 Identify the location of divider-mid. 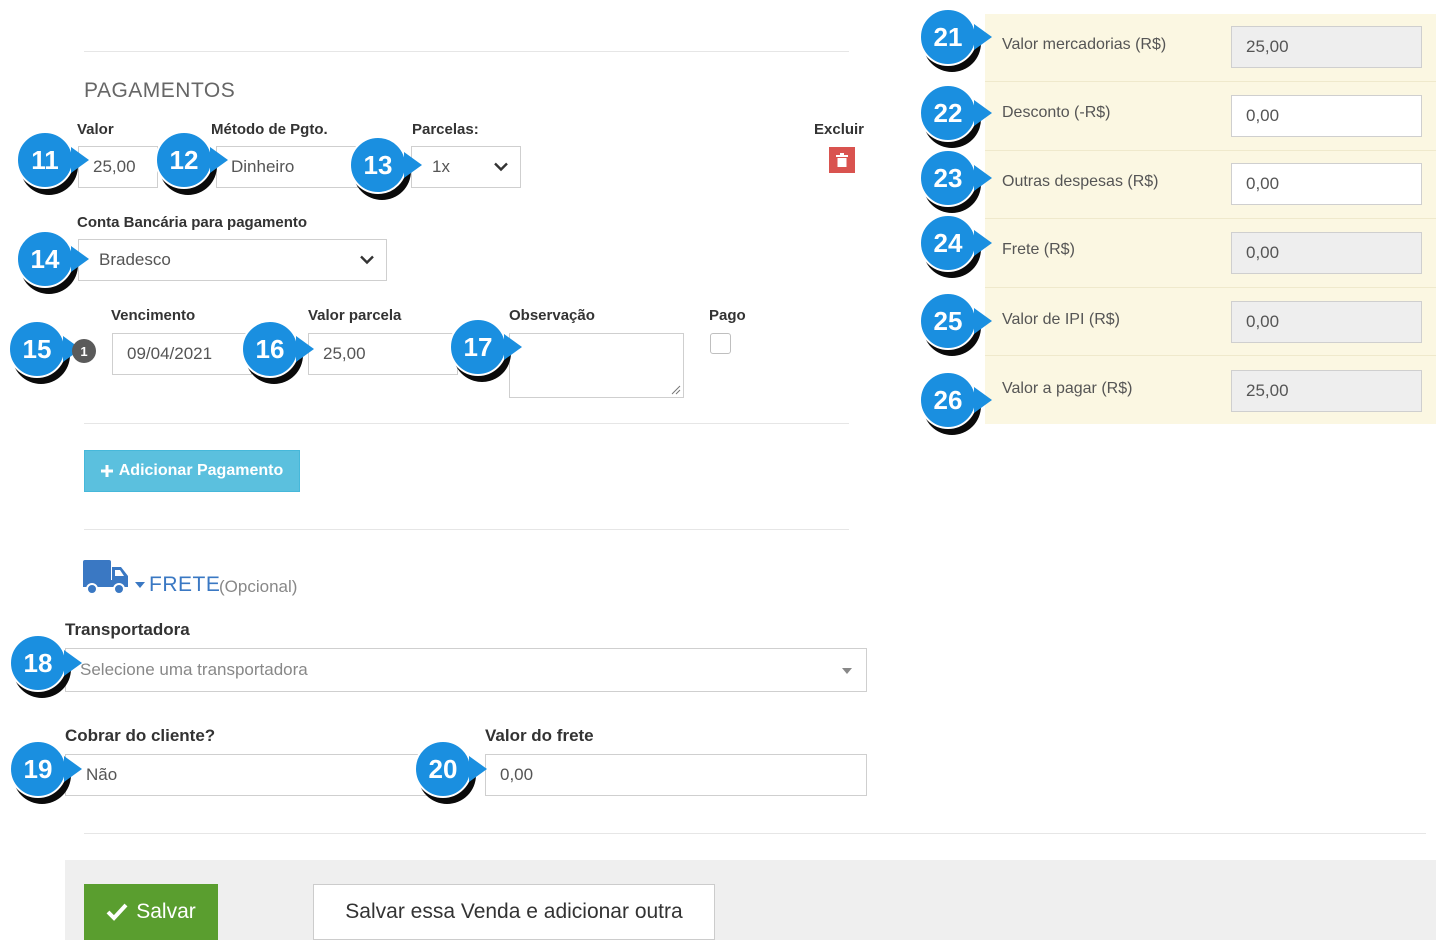
(466, 423).